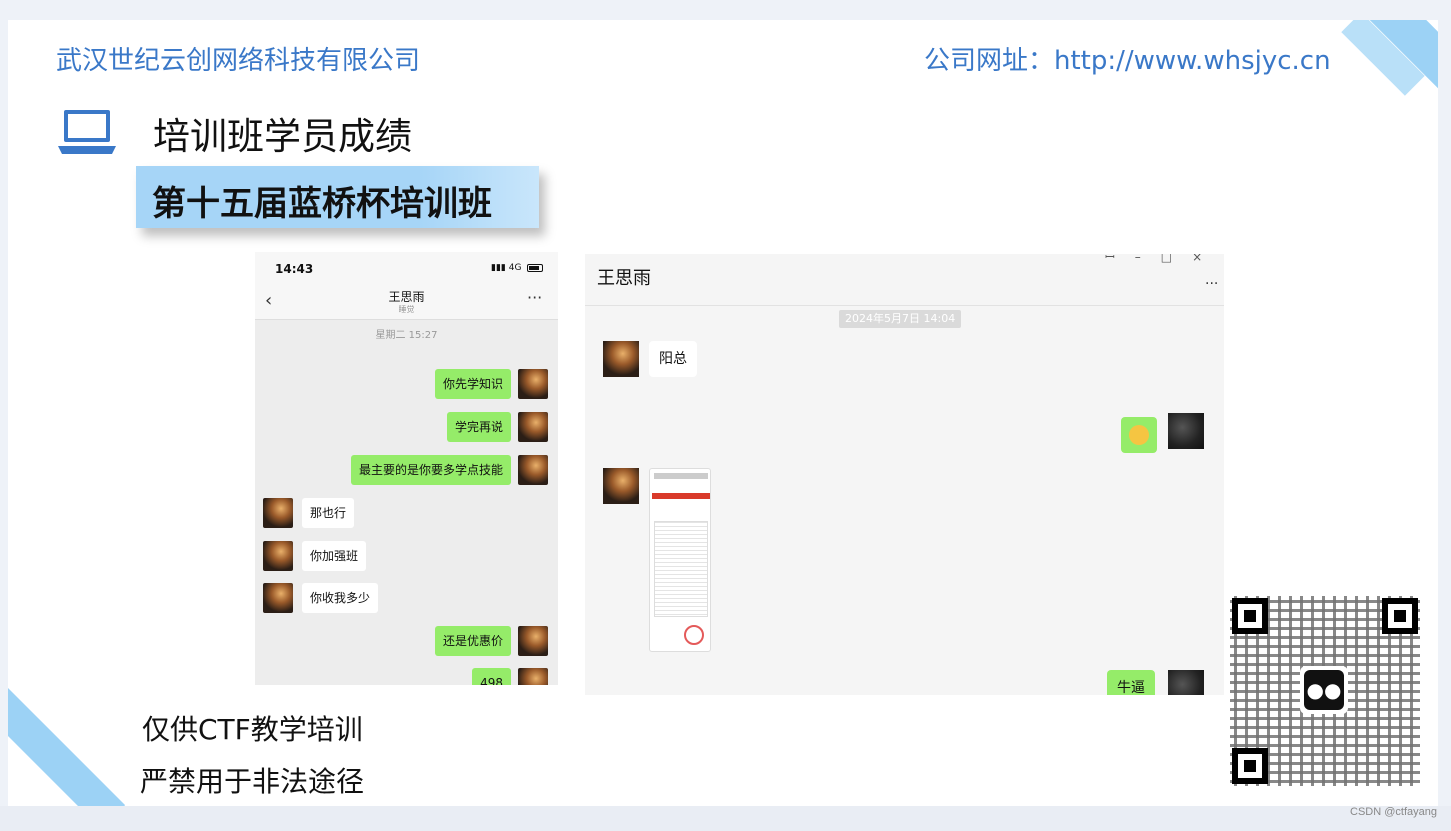 The height and width of the screenshot is (831, 1451). I want to click on wechat-bubble-icon: ●●, so click(1324, 690).